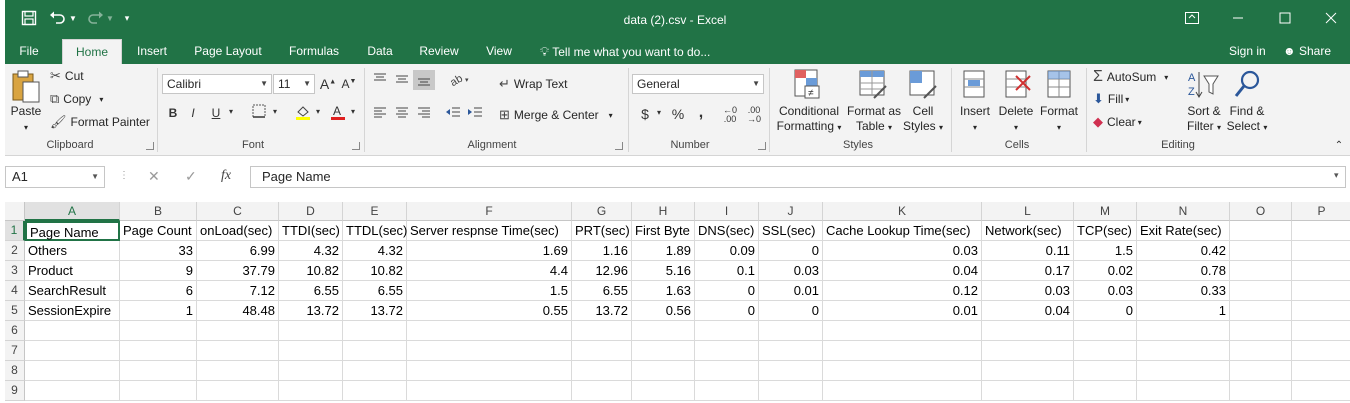 This screenshot has height=403, width=1350. What do you see at coordinates (1059, 119) in the screenshot?
I see `format-button: Format ▾` at bounding box center [1059, 119].